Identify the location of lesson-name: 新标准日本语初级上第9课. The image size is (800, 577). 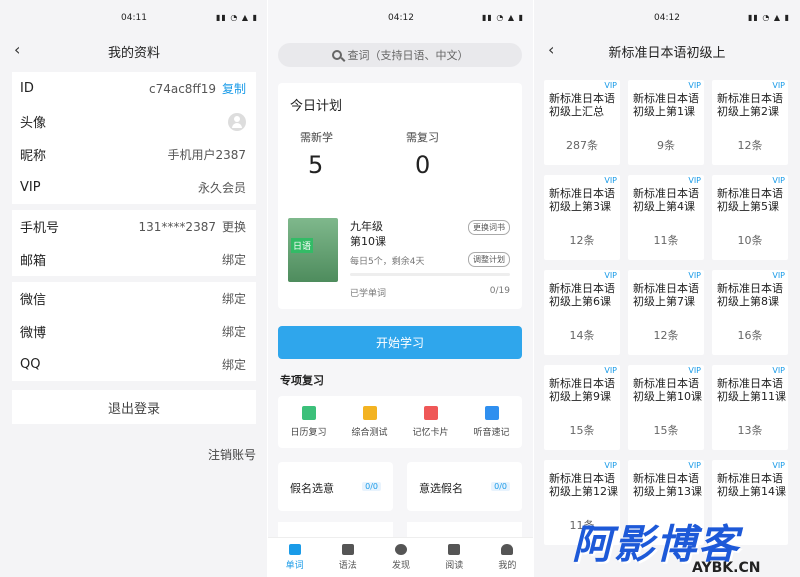
(582, 390).